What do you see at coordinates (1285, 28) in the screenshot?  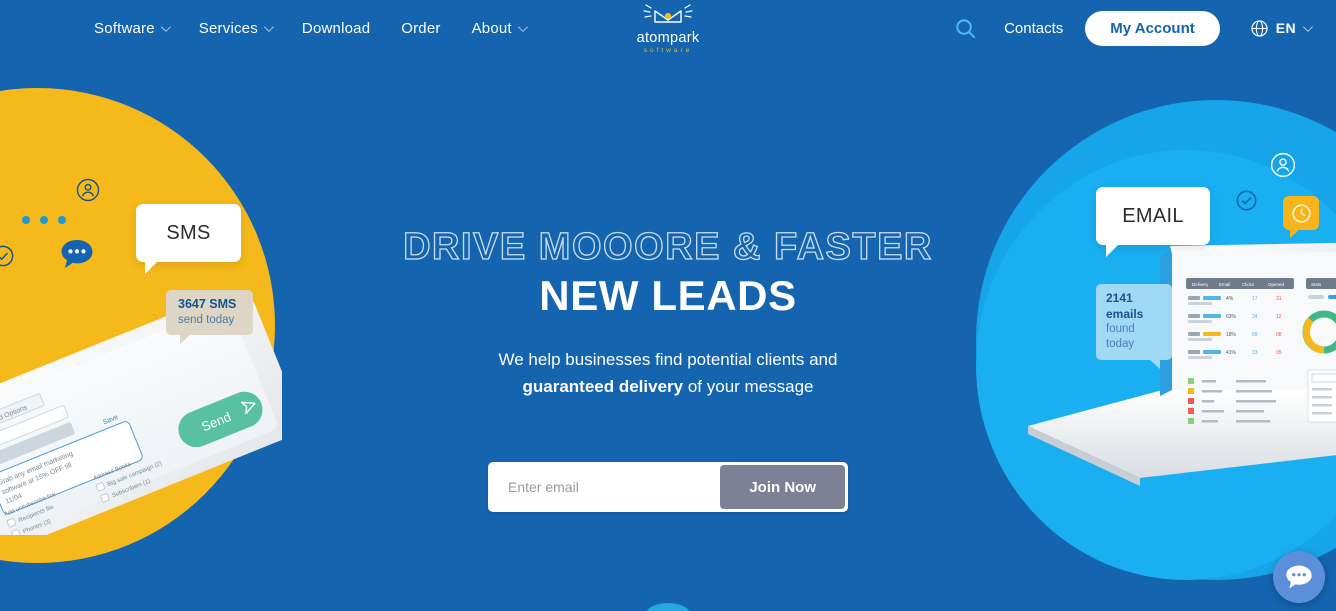 I see `language-code: EN` at bounding box center [1285, 28].